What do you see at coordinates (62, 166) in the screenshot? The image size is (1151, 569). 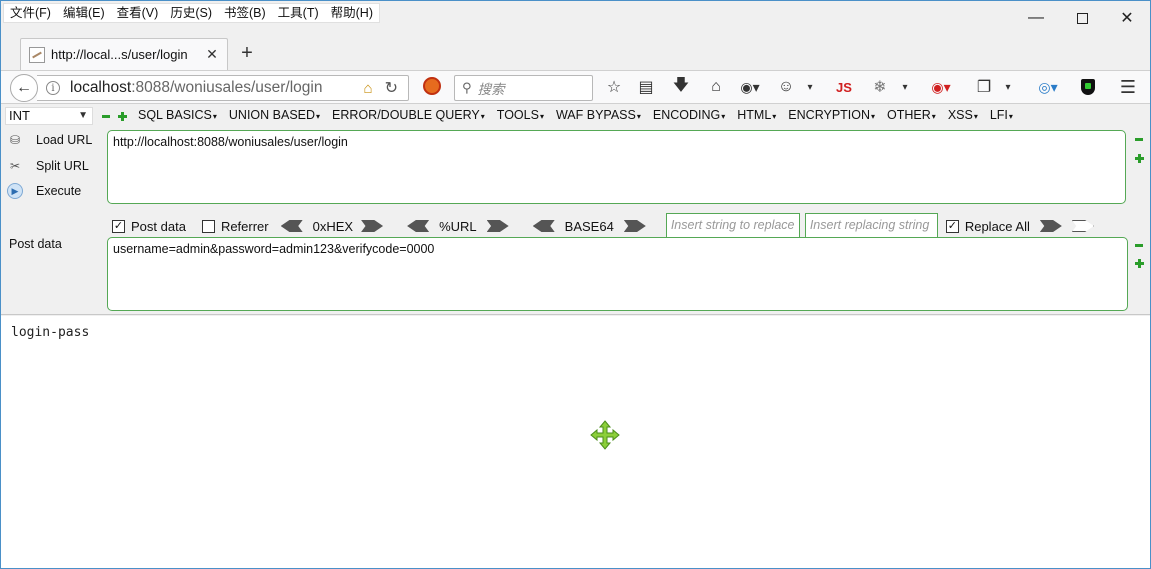 I see `split-url-label: Split URL` at bounding box center [62, 166].